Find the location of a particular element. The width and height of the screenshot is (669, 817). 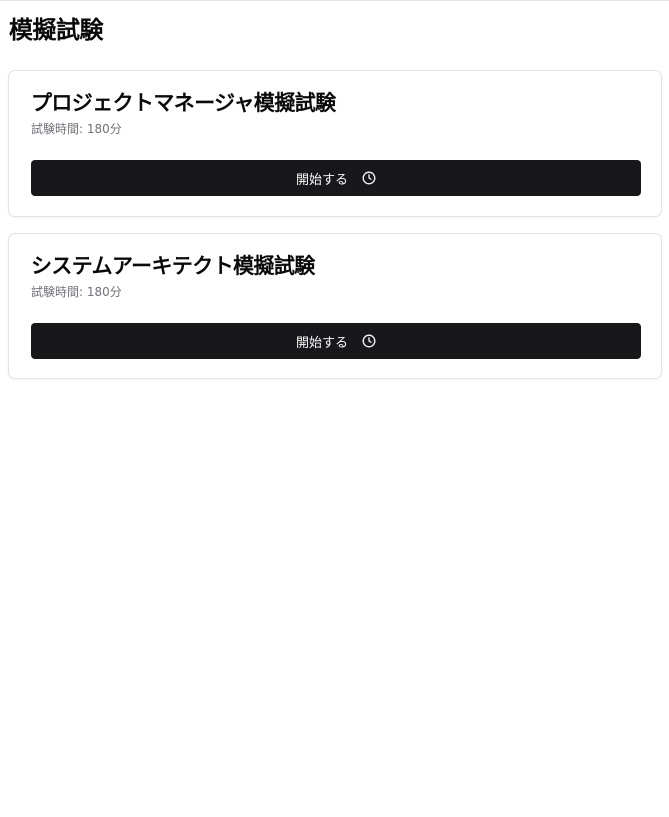

top-border is located at coordinates (334, 0).